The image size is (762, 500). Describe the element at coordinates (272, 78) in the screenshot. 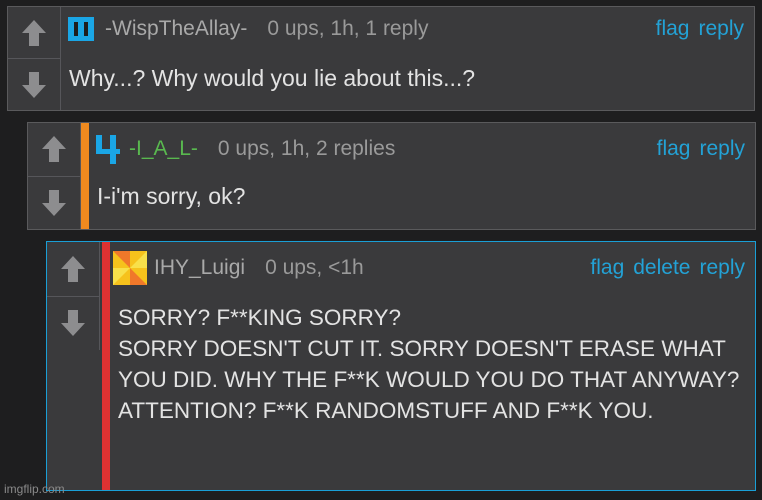

I see `comment-text: Why...? Why would you lie about this...?` at that location.